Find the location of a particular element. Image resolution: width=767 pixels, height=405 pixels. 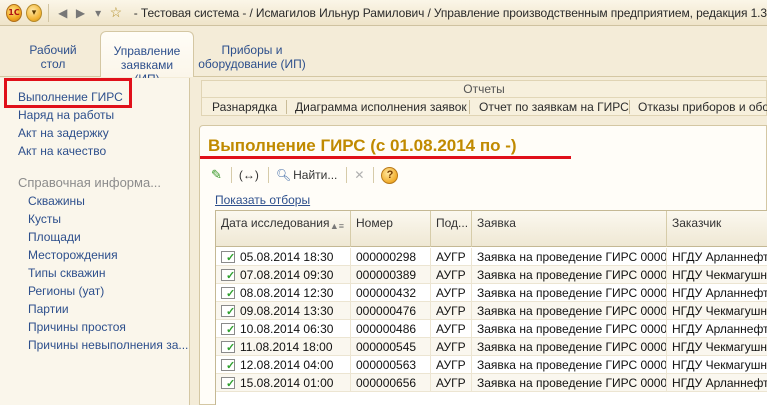

cell-text: 15.08.2014 01:00 is located at coordinates (287, 383).